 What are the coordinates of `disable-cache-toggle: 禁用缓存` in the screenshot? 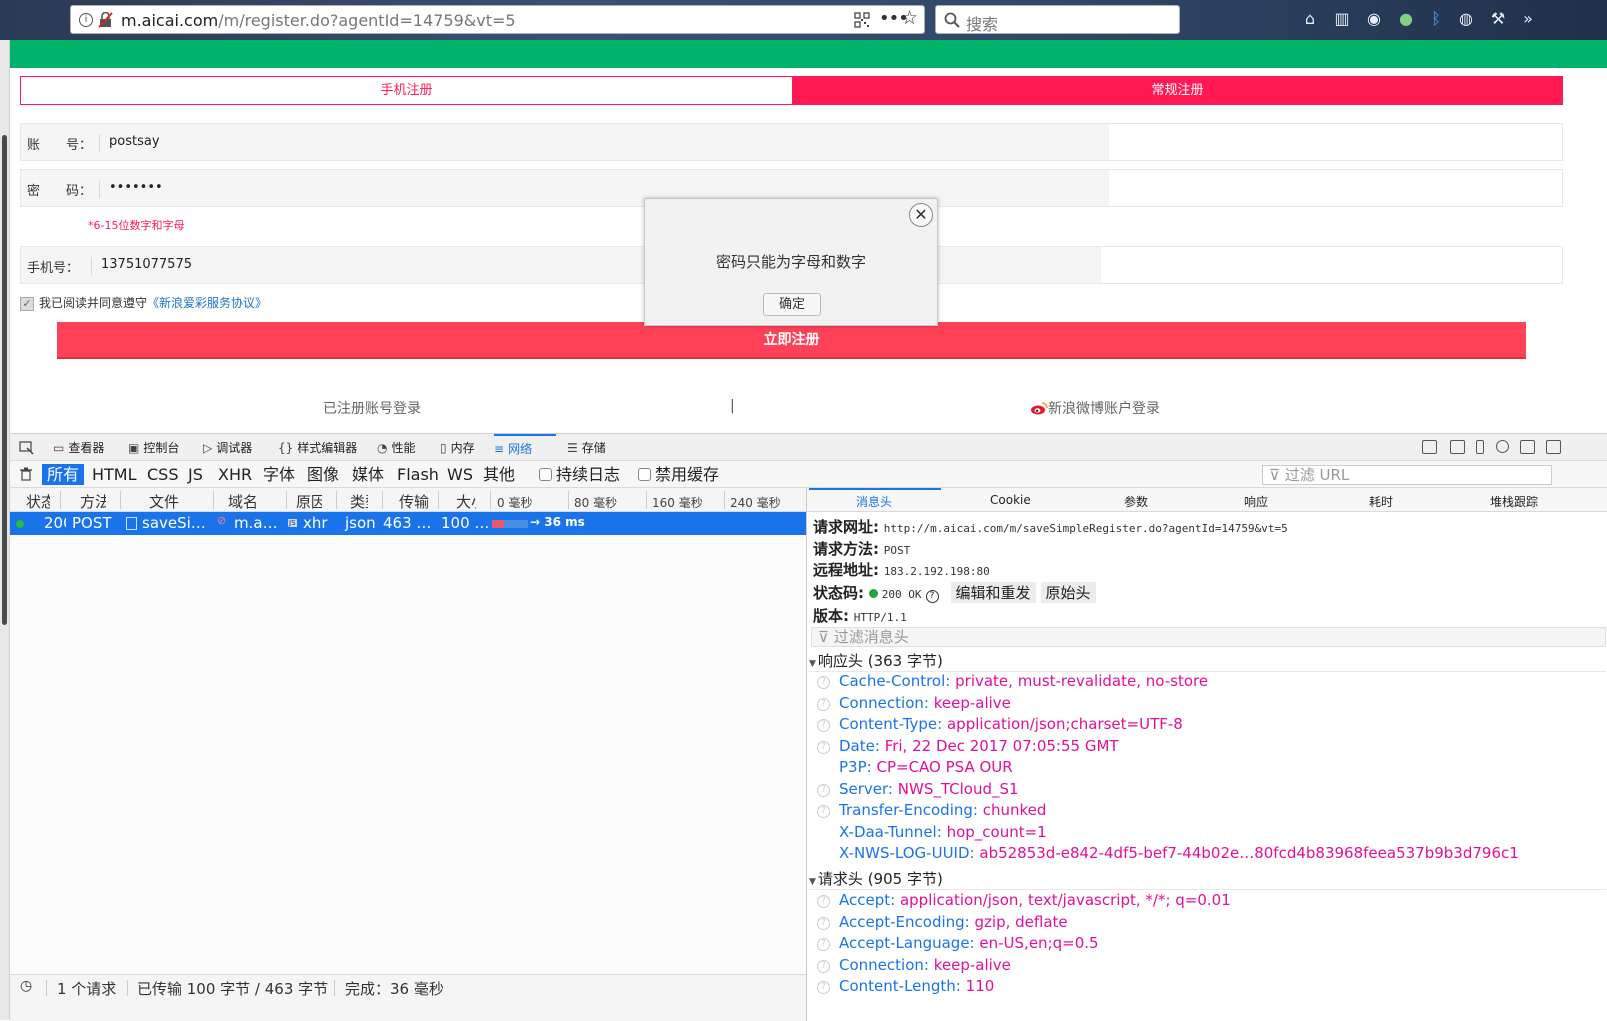 It's located at (678, 474).